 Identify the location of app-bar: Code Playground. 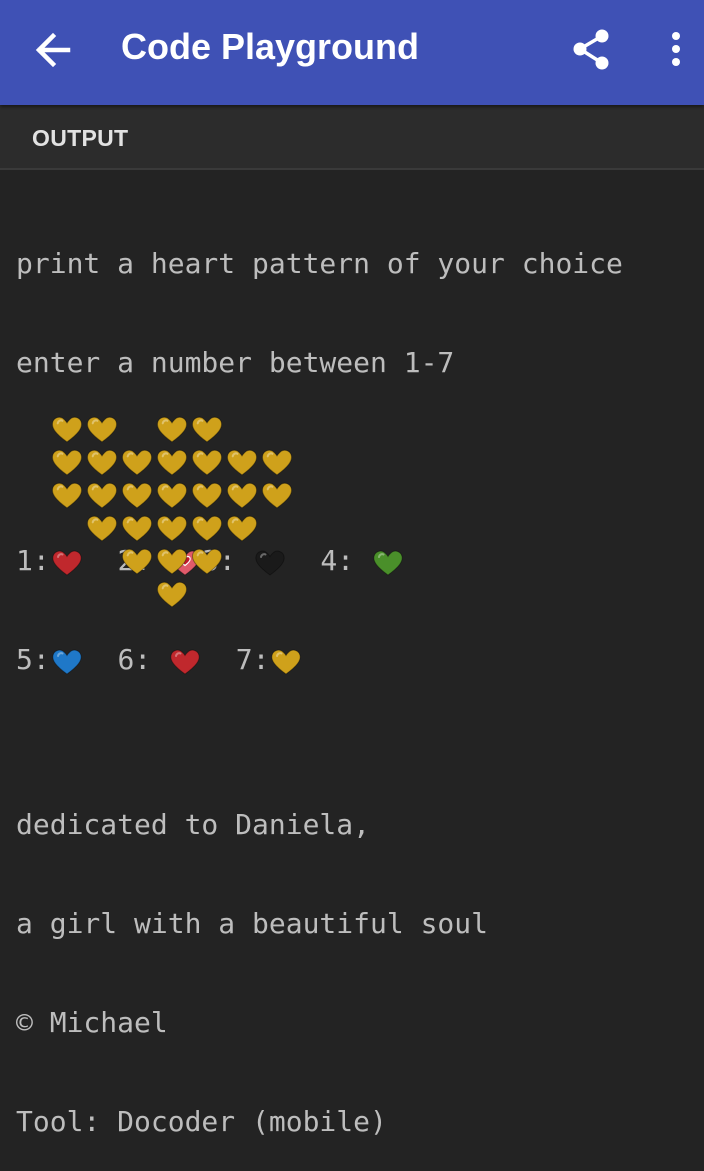
(352, 52).